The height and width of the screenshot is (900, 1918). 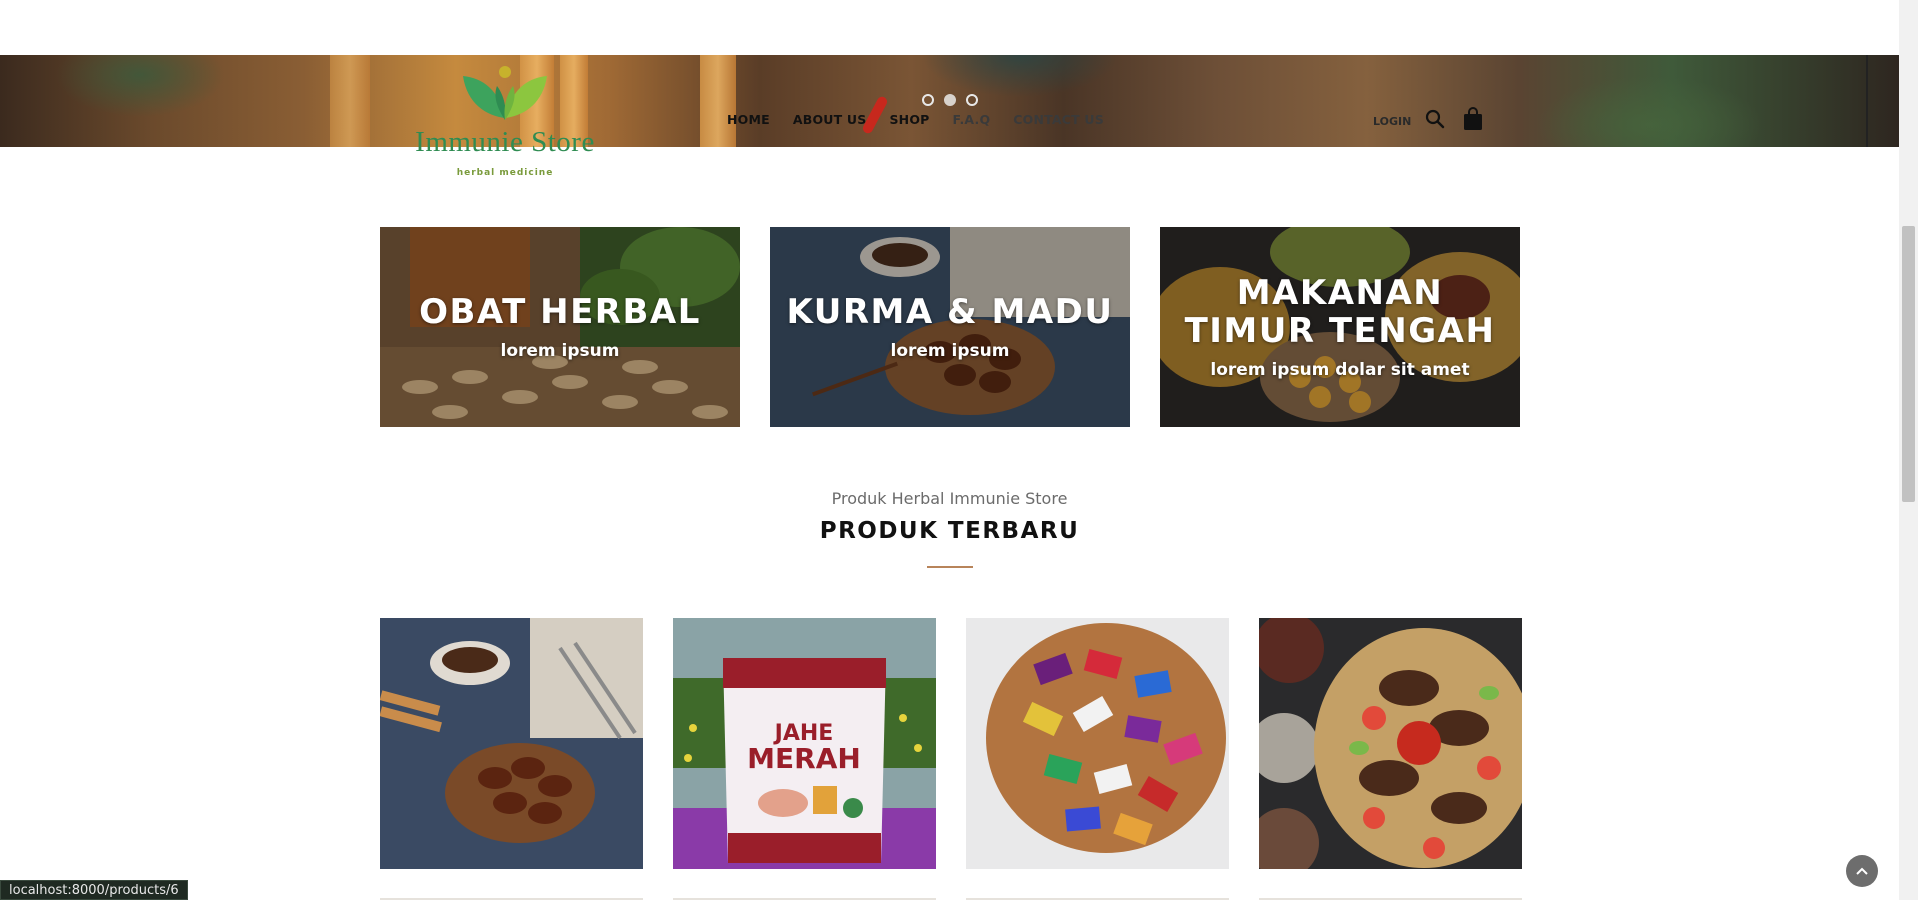 I want to click on hero-edge, so click(x=1867, y=101).